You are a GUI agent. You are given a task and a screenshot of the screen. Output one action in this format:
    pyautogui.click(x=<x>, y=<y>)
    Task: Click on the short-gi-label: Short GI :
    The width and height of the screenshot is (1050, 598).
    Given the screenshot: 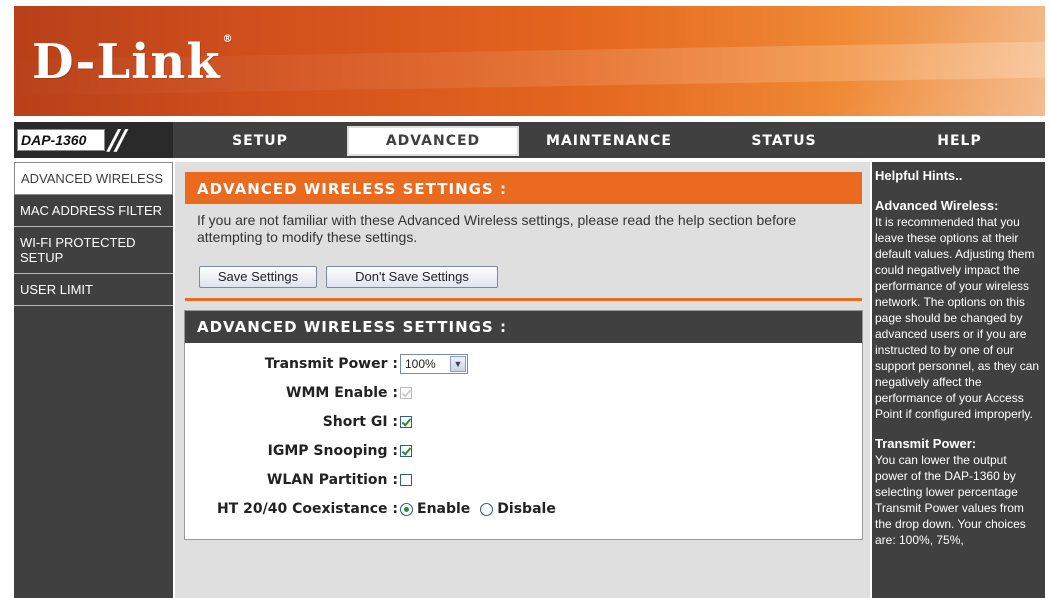 What is the action you would take?
    pyautogui.click(x=360, y=422)
    